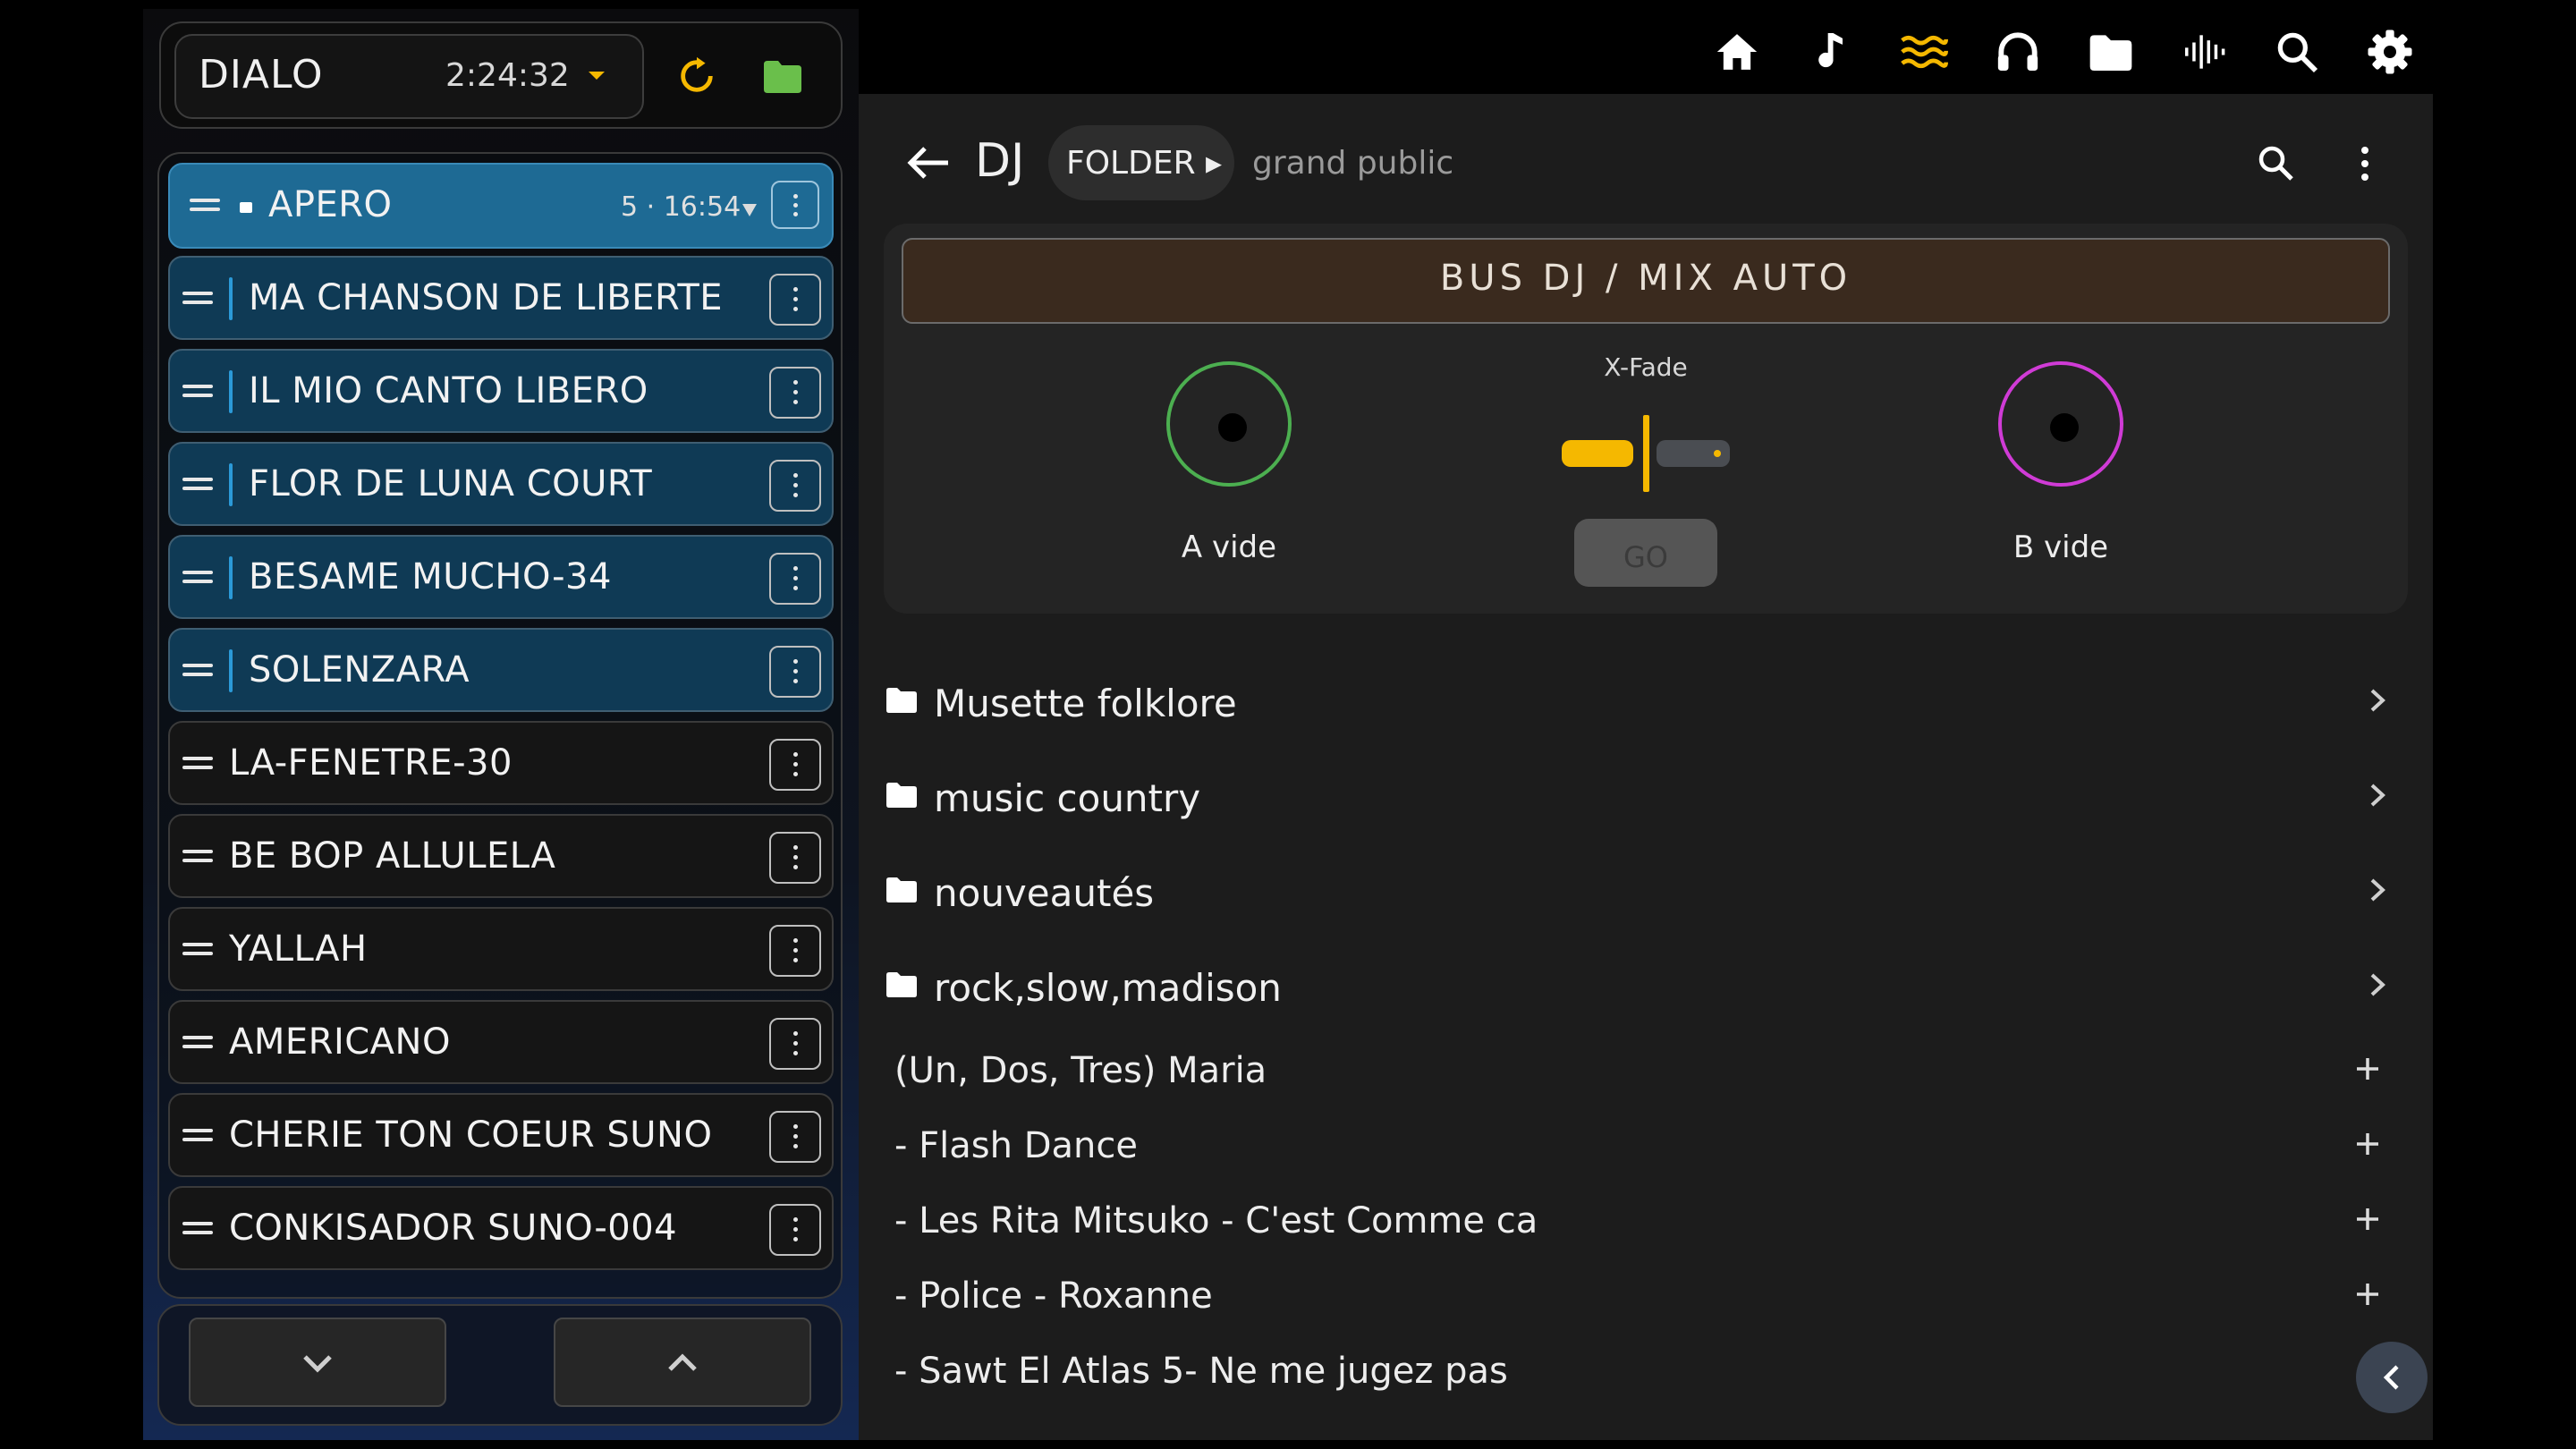  I want to click on track-title: - Les Rita Mitsuko - C'est Comme ca, so click(1216, 1220).